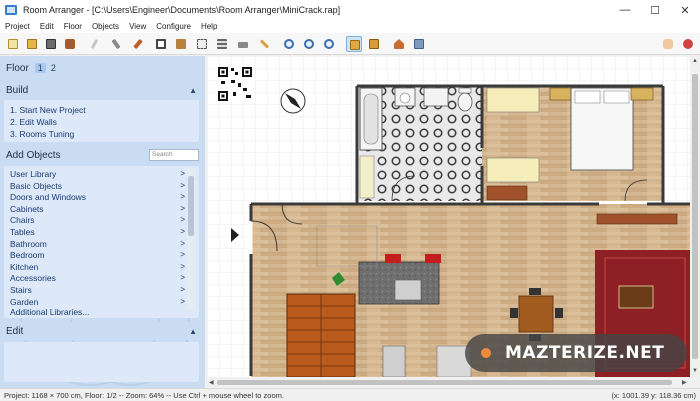 The width and height of the screenshot is (700, 401). Describe the element at coordinates (97, 198) in the screenshot. I see `library-item: Doors and Windows >` at that location.